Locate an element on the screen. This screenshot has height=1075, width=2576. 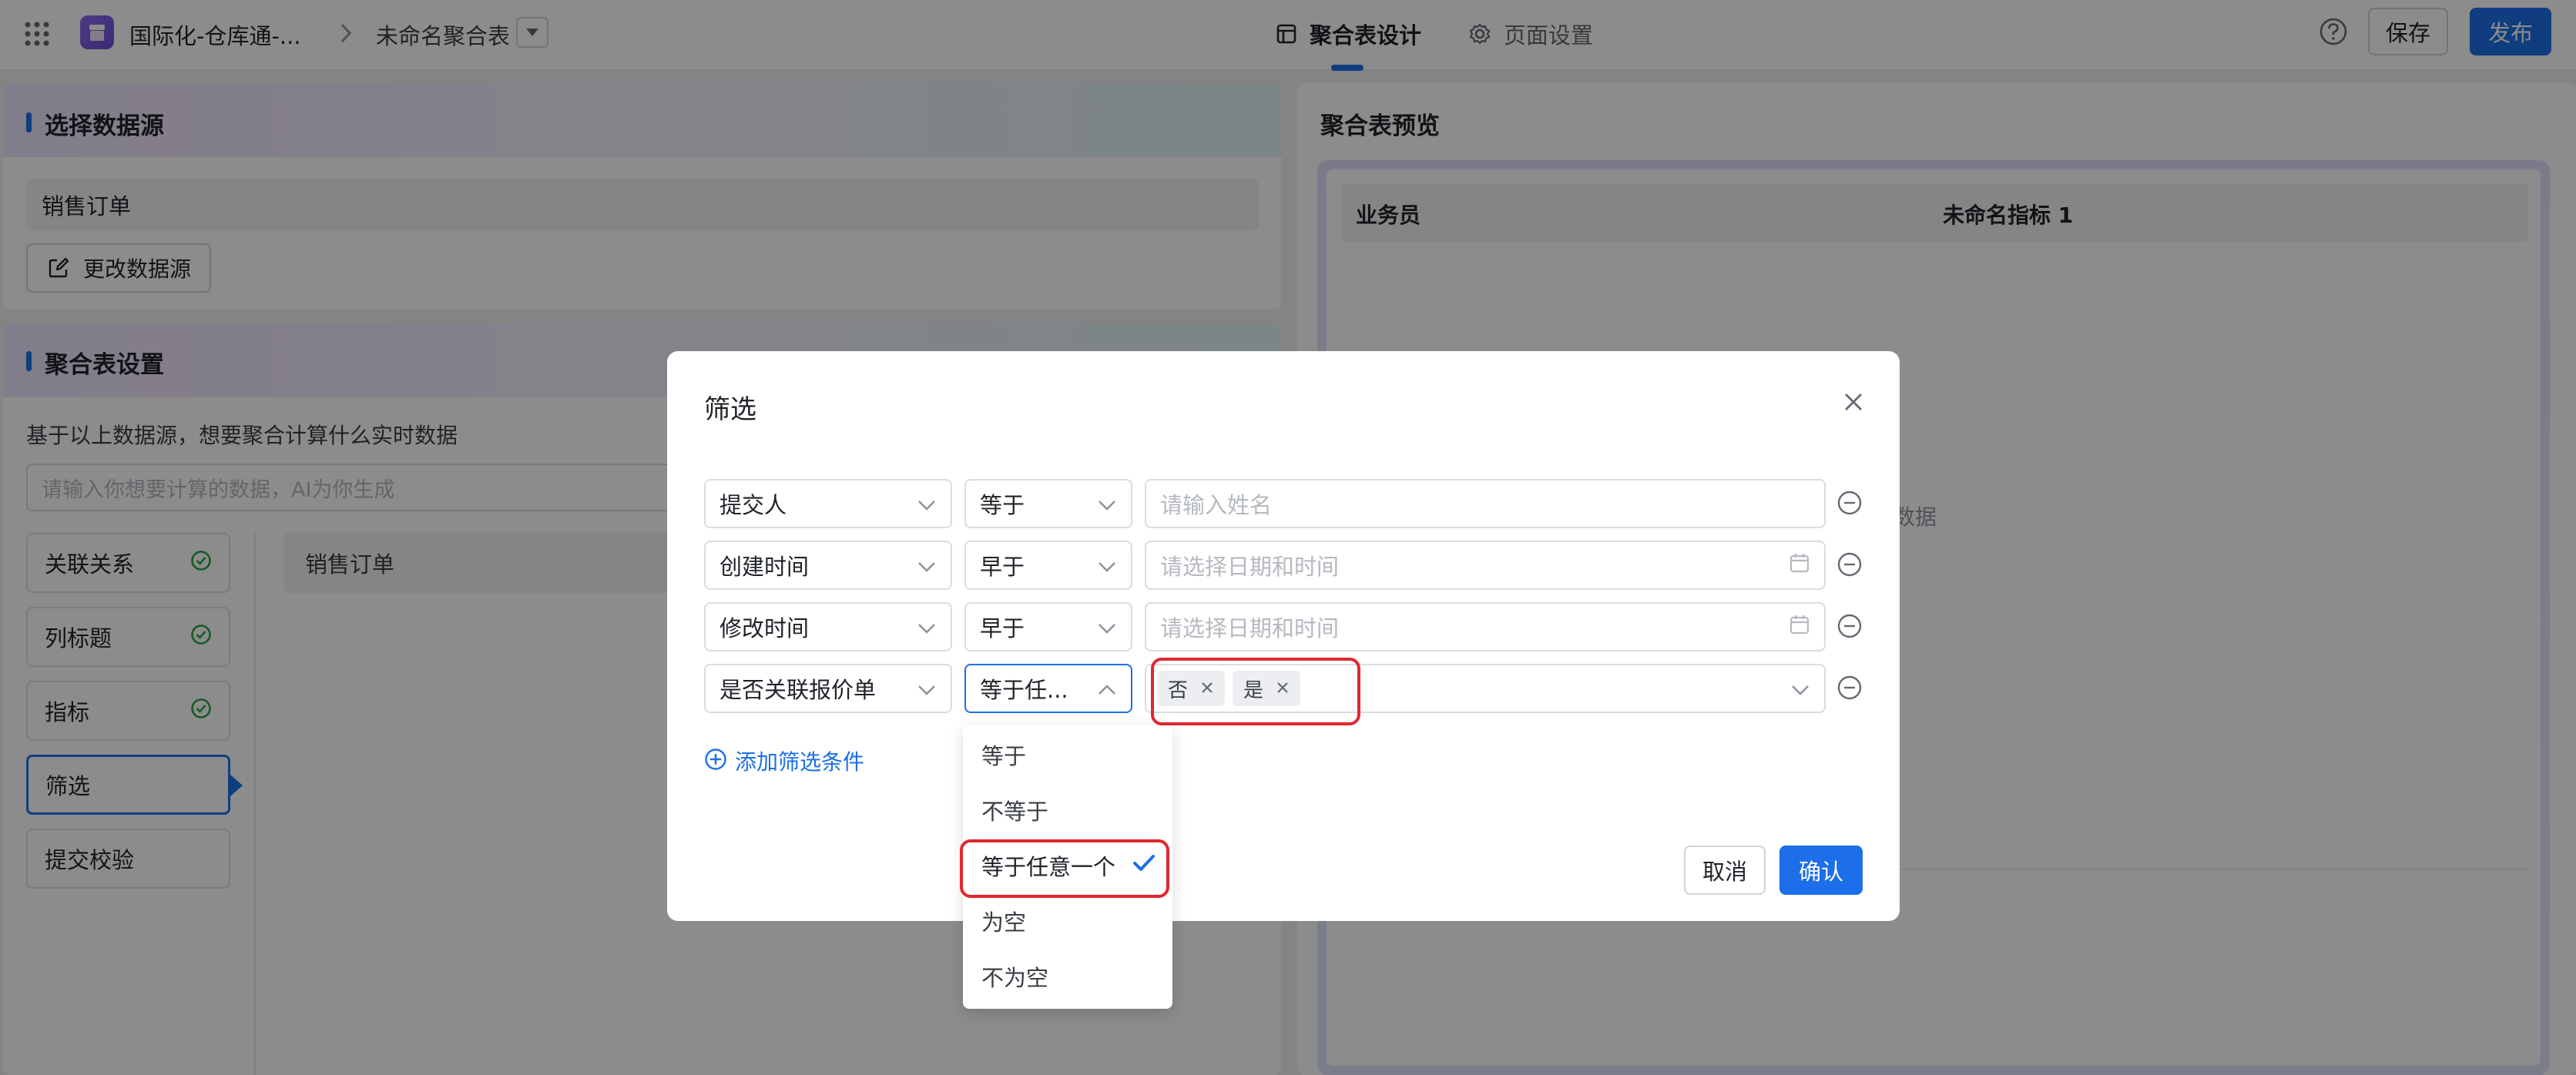
plus-circle-icon is located at coordinates (715, 761).